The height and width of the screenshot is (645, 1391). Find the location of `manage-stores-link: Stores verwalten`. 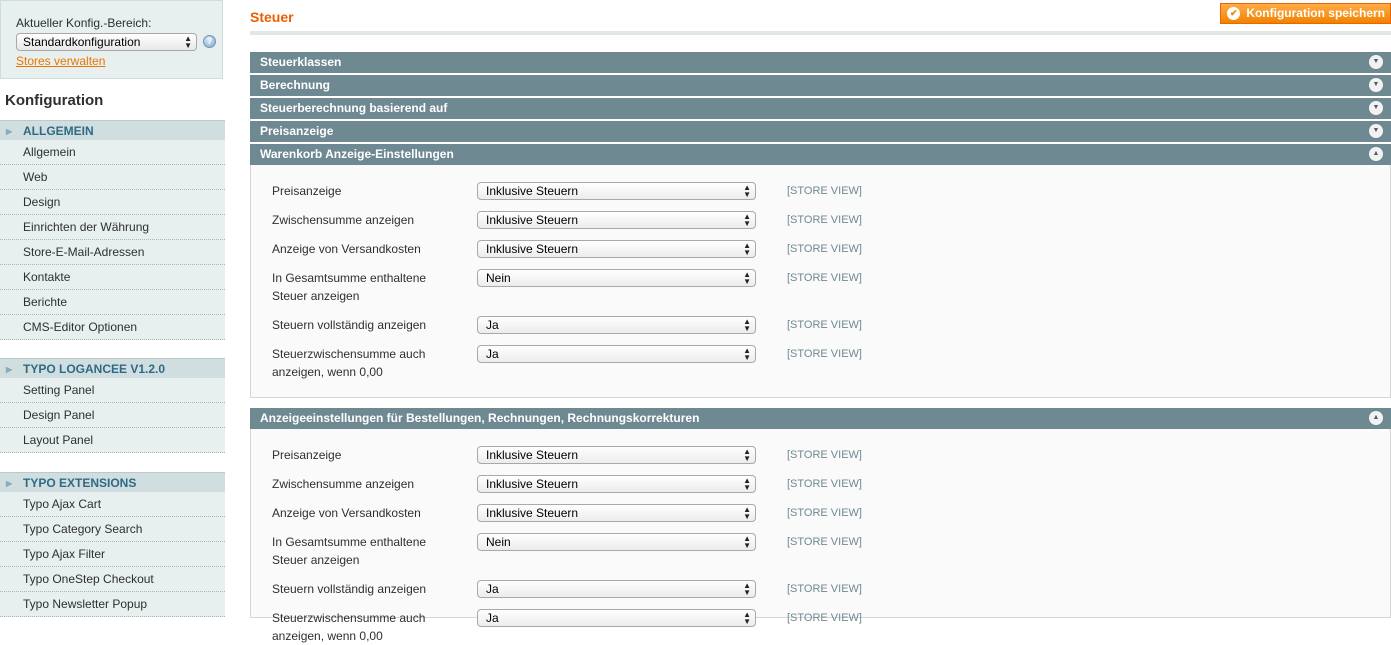

manage-stores-link: Stores verwalten is located at coordinates (60, 61).